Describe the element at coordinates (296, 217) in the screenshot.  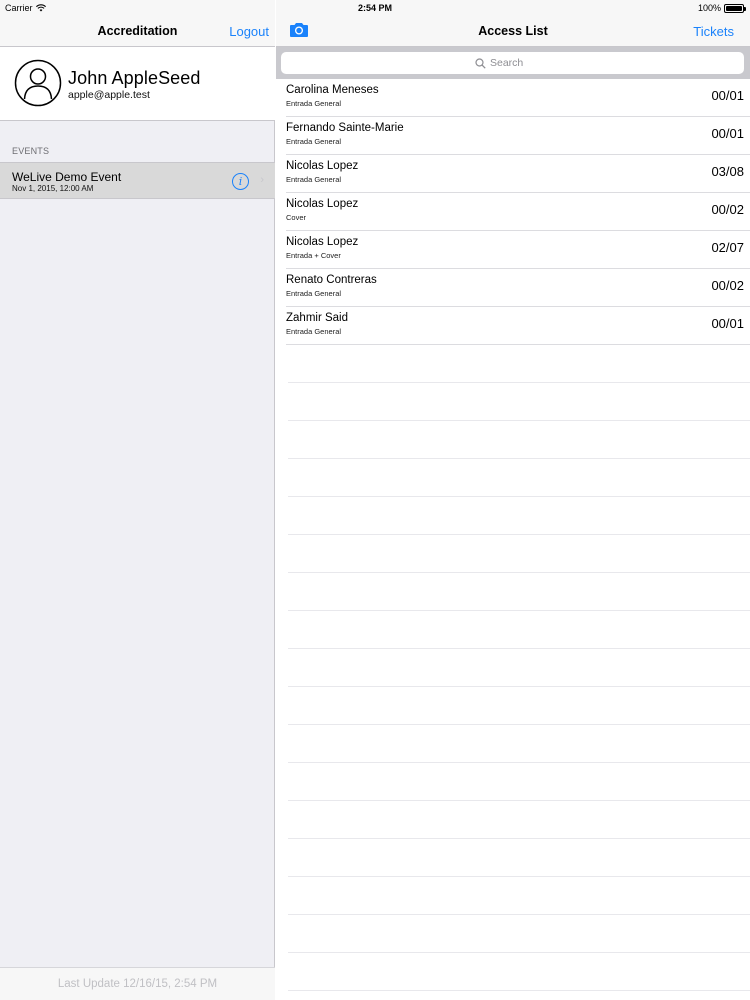
I see `ticket-type: Cover` at that location.